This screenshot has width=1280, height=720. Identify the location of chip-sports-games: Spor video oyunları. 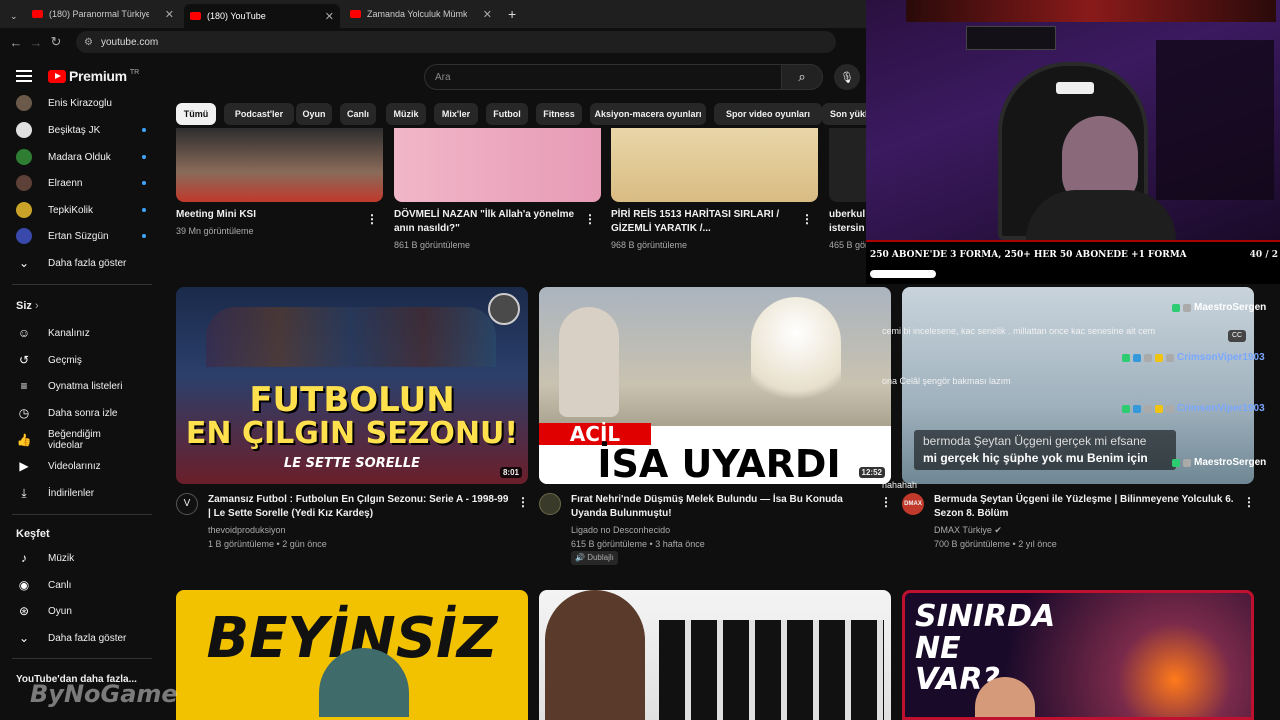
(768, 114).